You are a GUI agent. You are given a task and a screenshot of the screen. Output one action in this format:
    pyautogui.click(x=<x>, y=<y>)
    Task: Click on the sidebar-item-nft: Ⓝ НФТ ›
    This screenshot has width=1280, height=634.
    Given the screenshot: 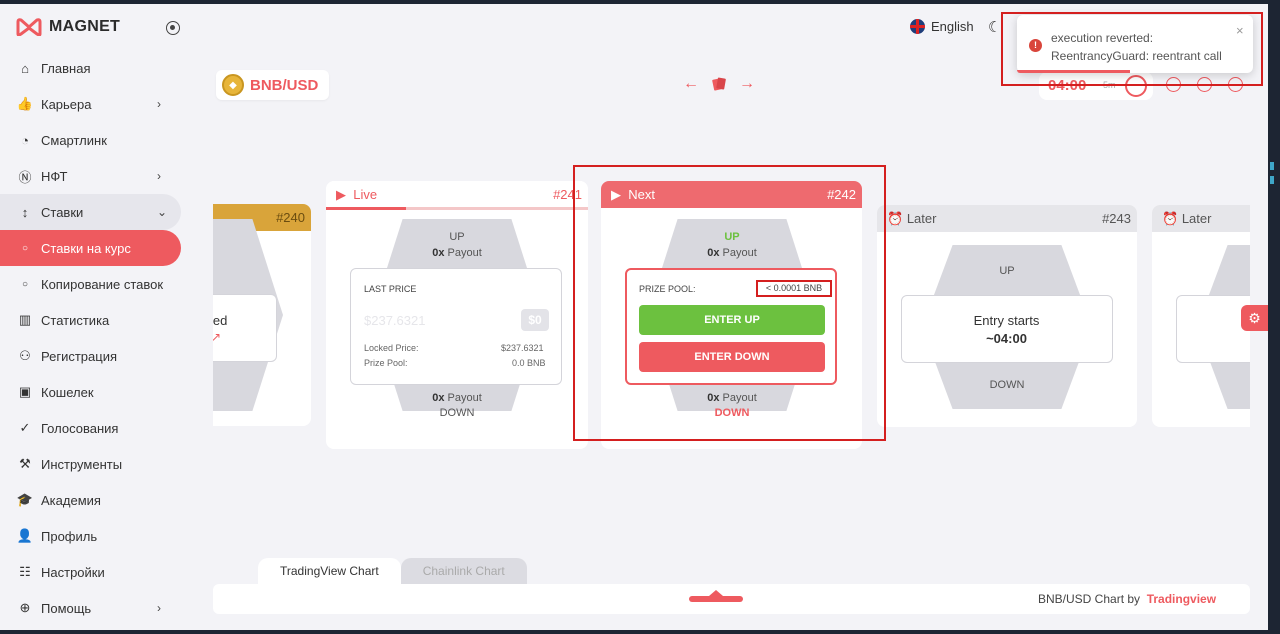 What is the action you would take?
    pyautogui.click(x=98, y=176)
    